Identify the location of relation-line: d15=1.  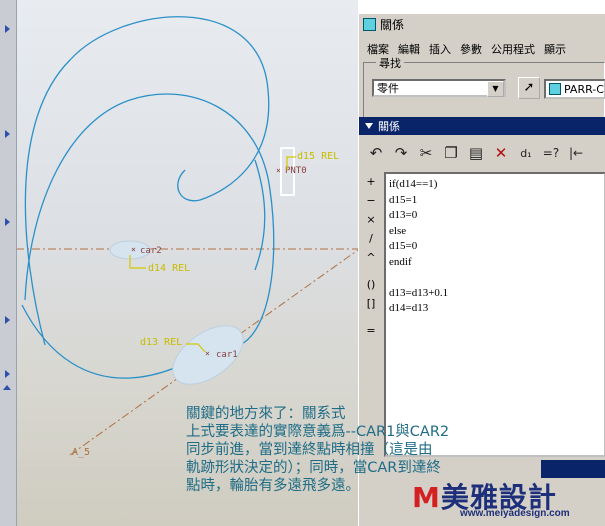
(495, 201).